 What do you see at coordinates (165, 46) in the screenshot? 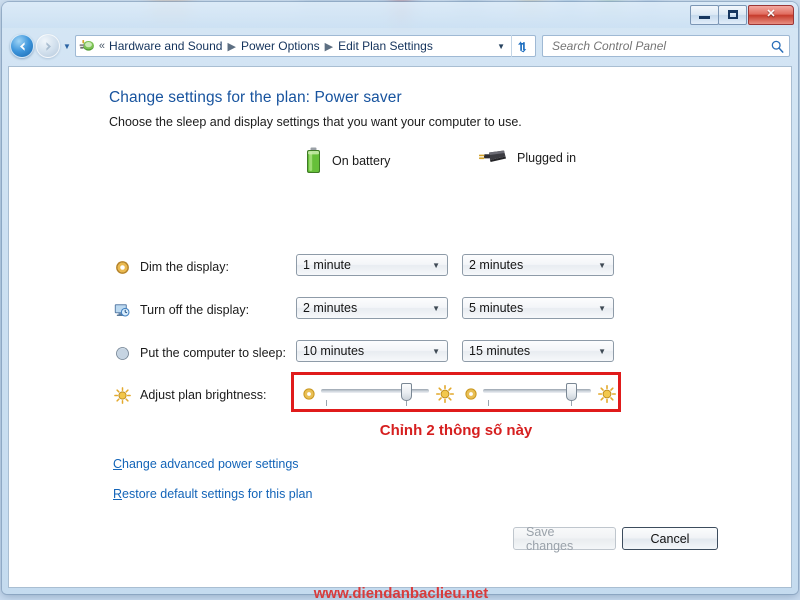
I see `breadcrumb-item-hardware-and-sound: Hardware and Sound` at bounding box center [165, 46].